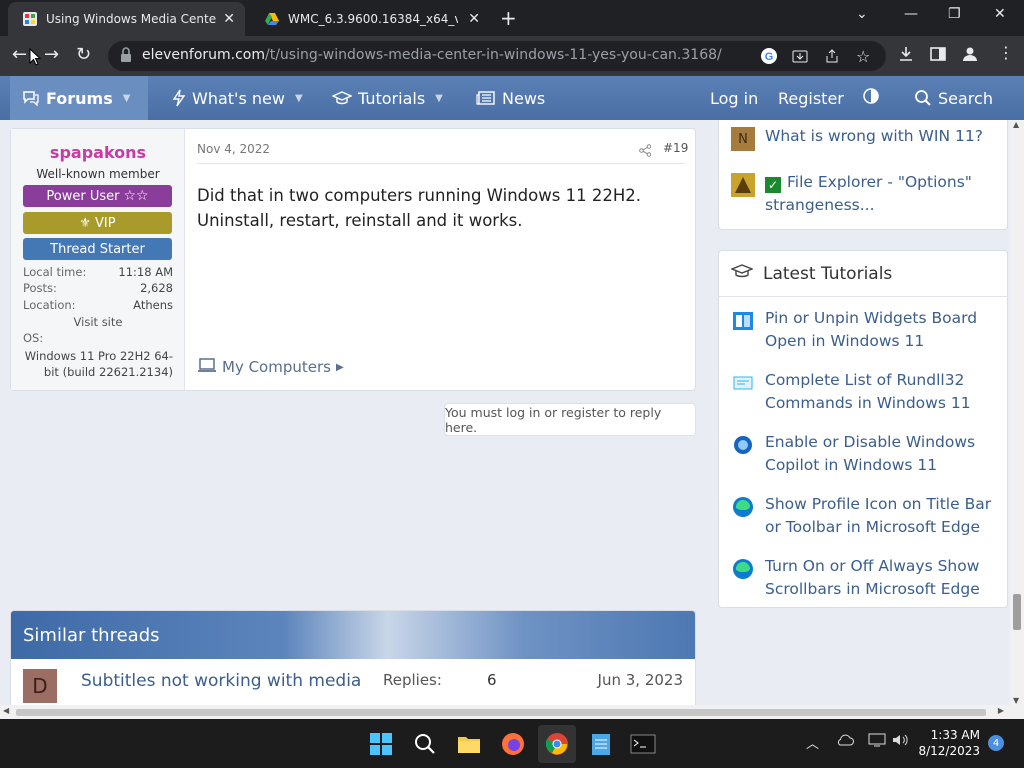 The height and width of the screenshot is (768, 1024). I want to click on stat-location: Location: Athens, so click(98, 305).